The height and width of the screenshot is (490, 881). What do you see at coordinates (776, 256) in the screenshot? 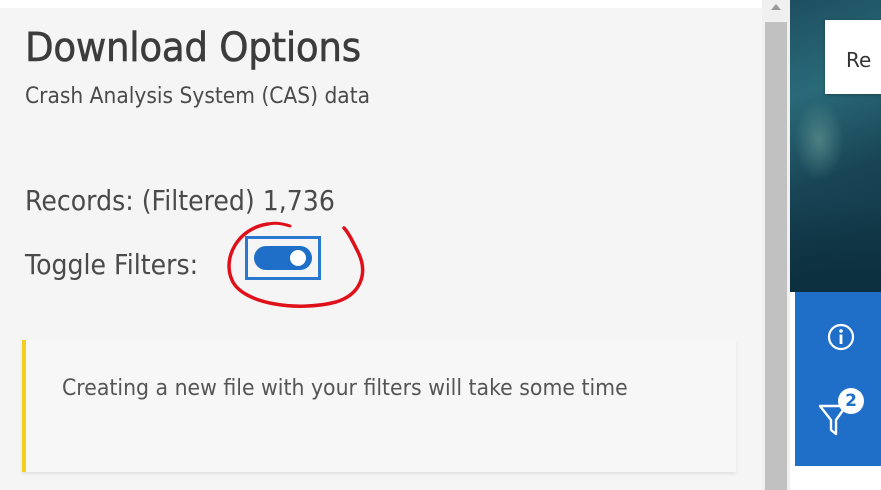
I see `scrollbar-thumb` at bounding box center [776, 256].